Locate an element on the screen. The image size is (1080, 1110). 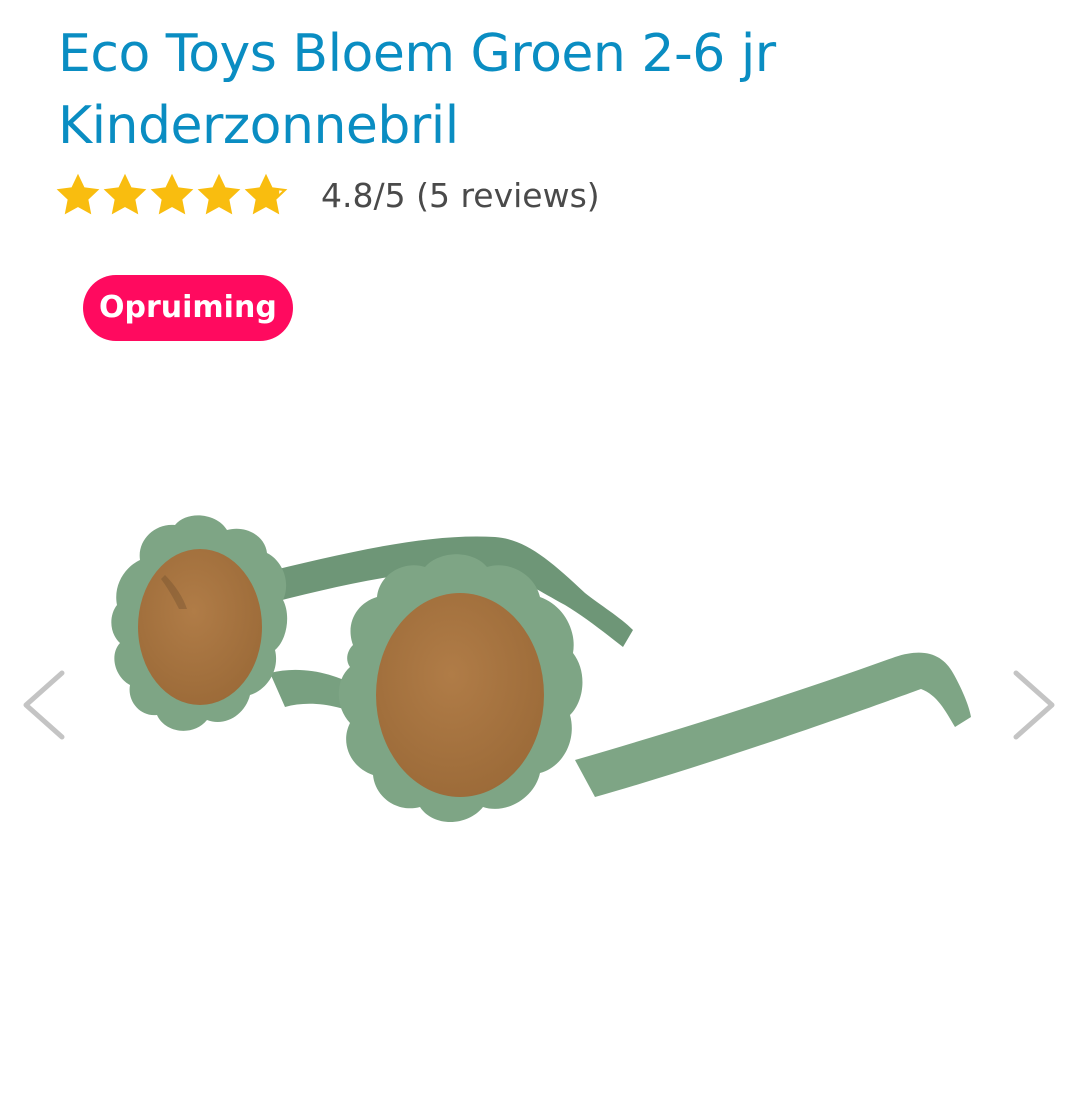
product-rating: 4.8/5 (5 reviews) is located at coordinates (328, 195).